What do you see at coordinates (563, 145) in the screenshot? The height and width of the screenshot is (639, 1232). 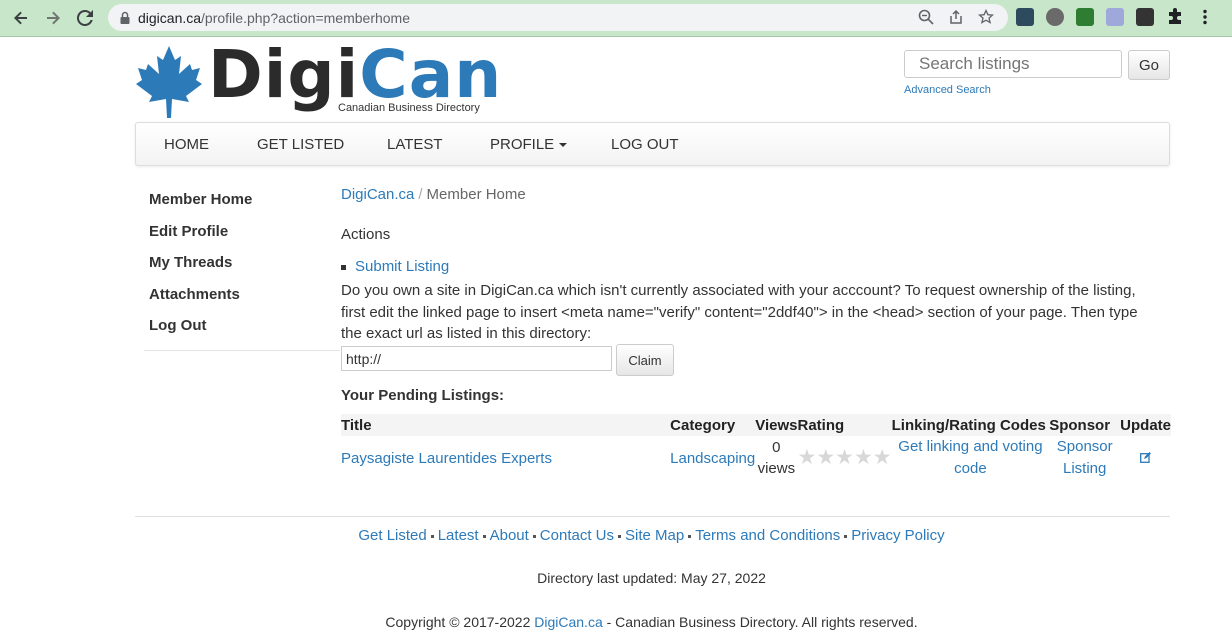 I see `caret-down-icon` at bounding box center [563, 145].